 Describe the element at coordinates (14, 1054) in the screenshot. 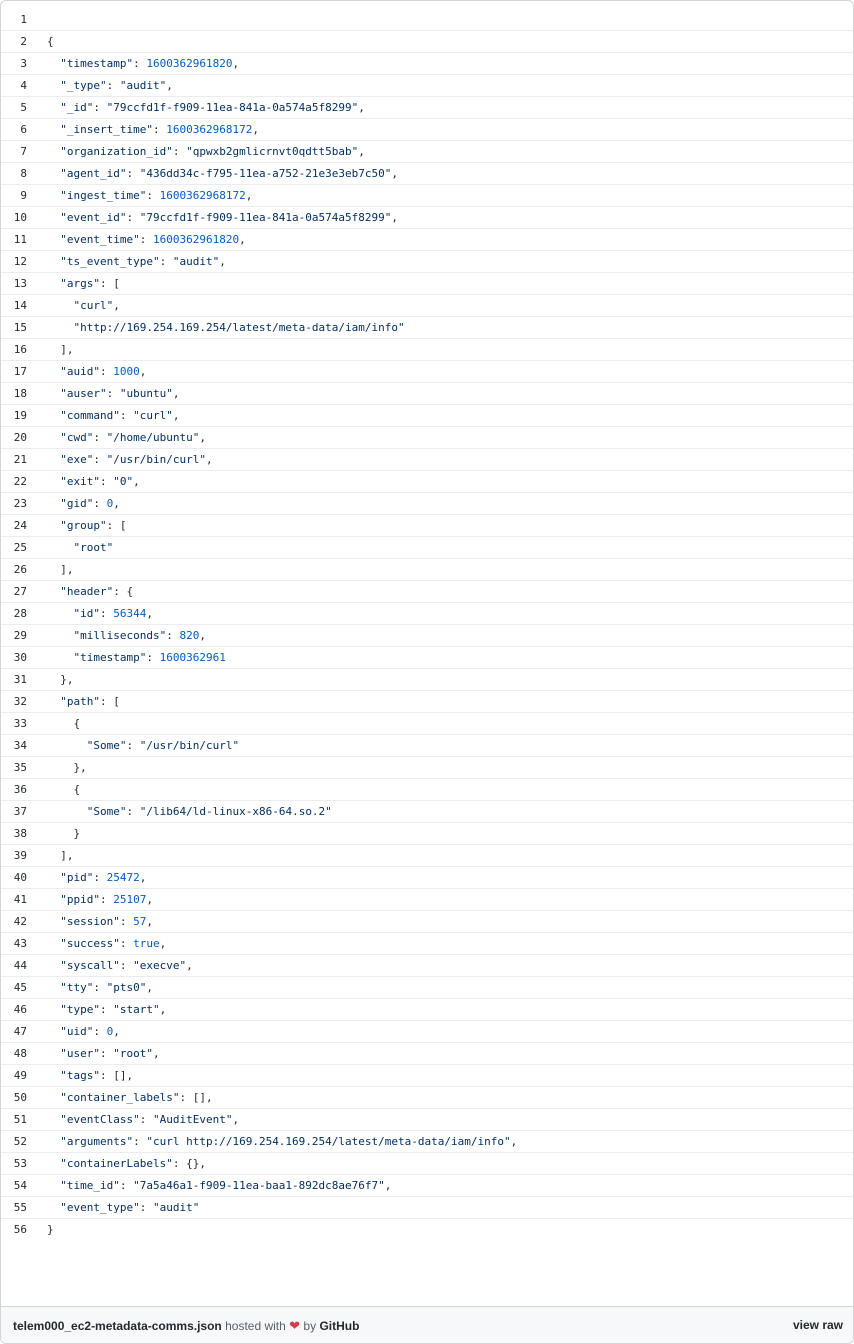

I see `line-number: 48` at that location.